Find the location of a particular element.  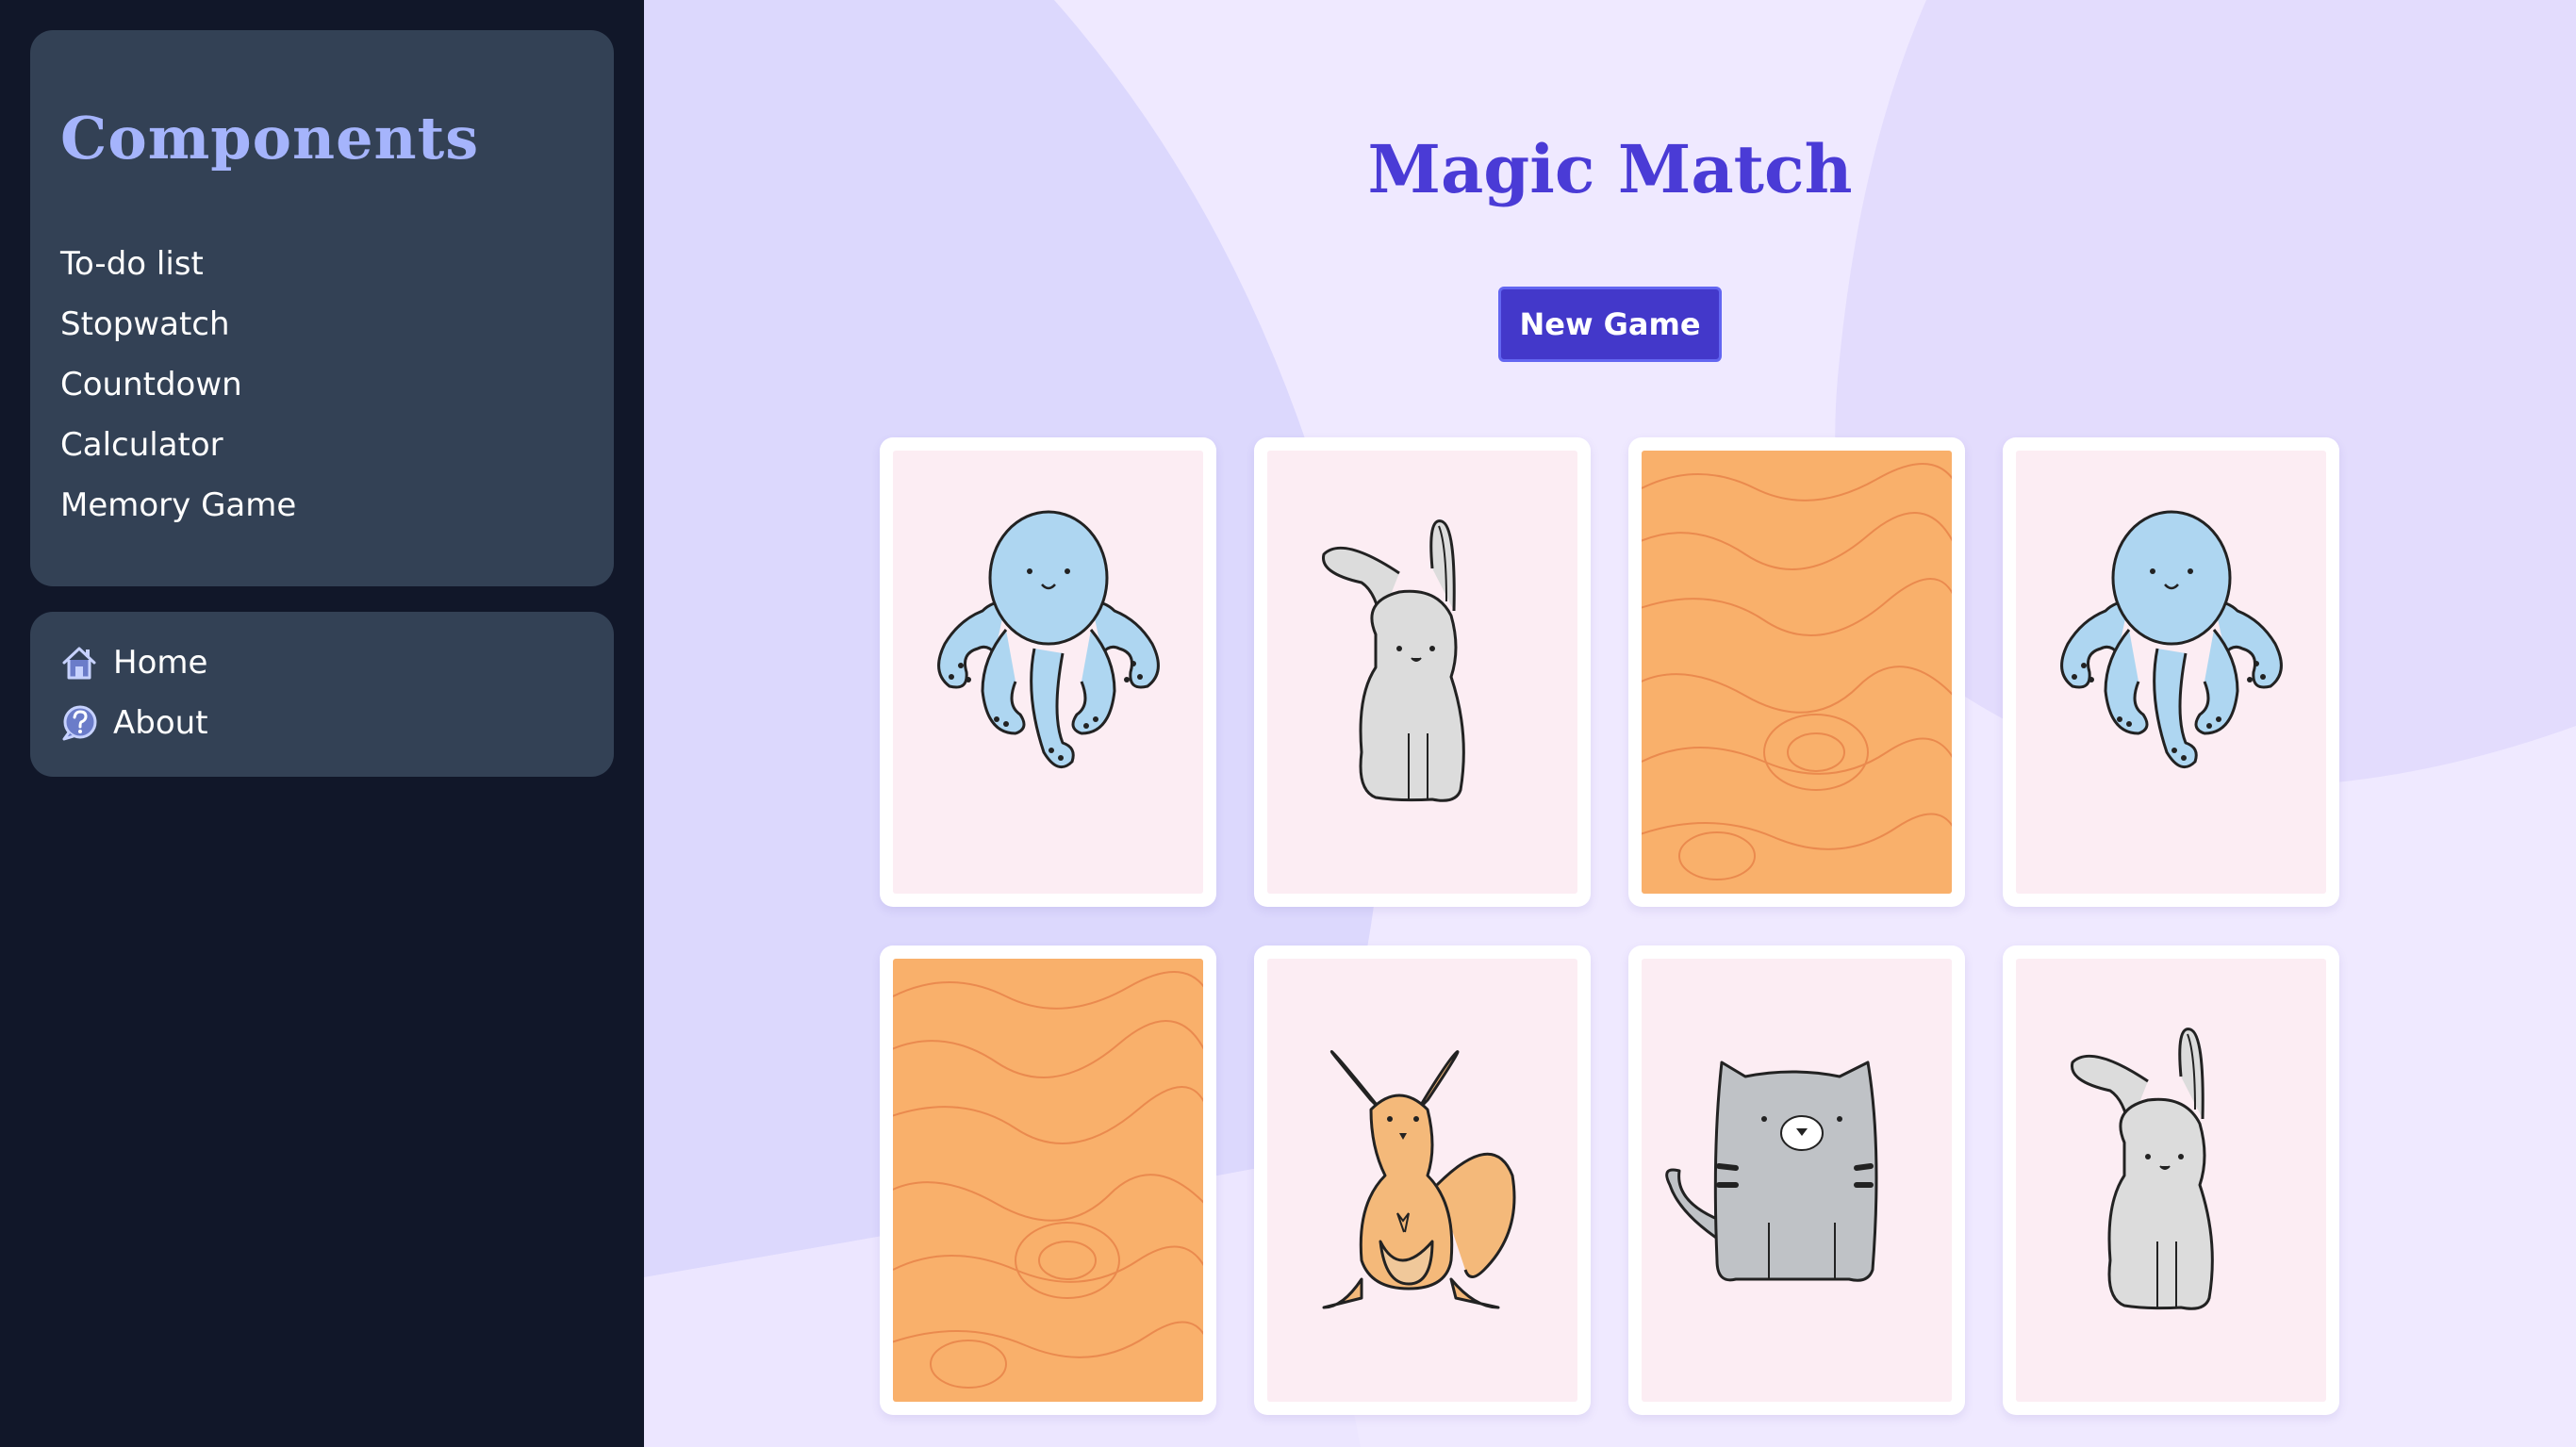

kangaroo-illustration is located at coordinates (1419, 1179).